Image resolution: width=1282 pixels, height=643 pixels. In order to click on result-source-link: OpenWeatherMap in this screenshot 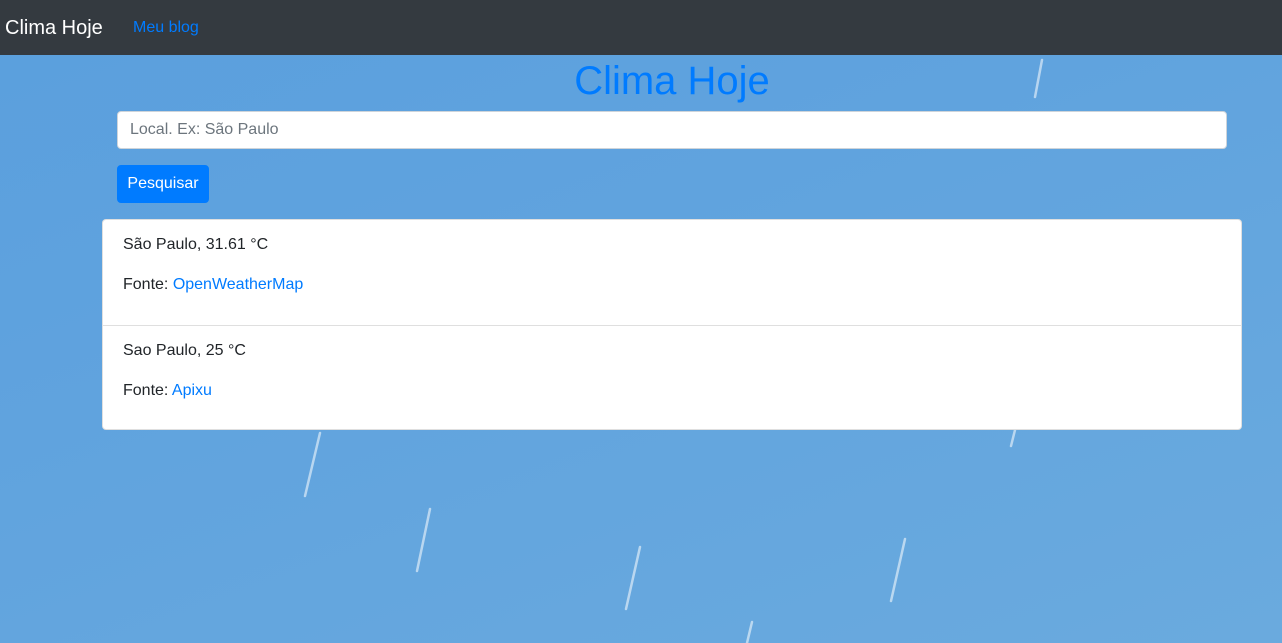, I will do `click(238, 284)`.